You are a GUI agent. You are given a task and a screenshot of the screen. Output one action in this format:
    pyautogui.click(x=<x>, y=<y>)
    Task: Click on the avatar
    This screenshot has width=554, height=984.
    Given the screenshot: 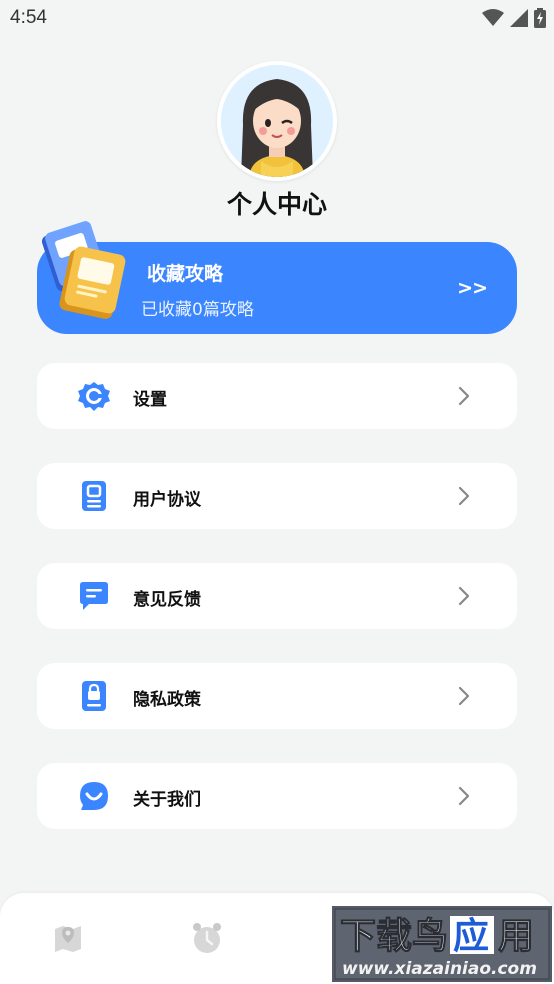 What is the action you would take?
    pyautogui.click(x=277, y=121)
    